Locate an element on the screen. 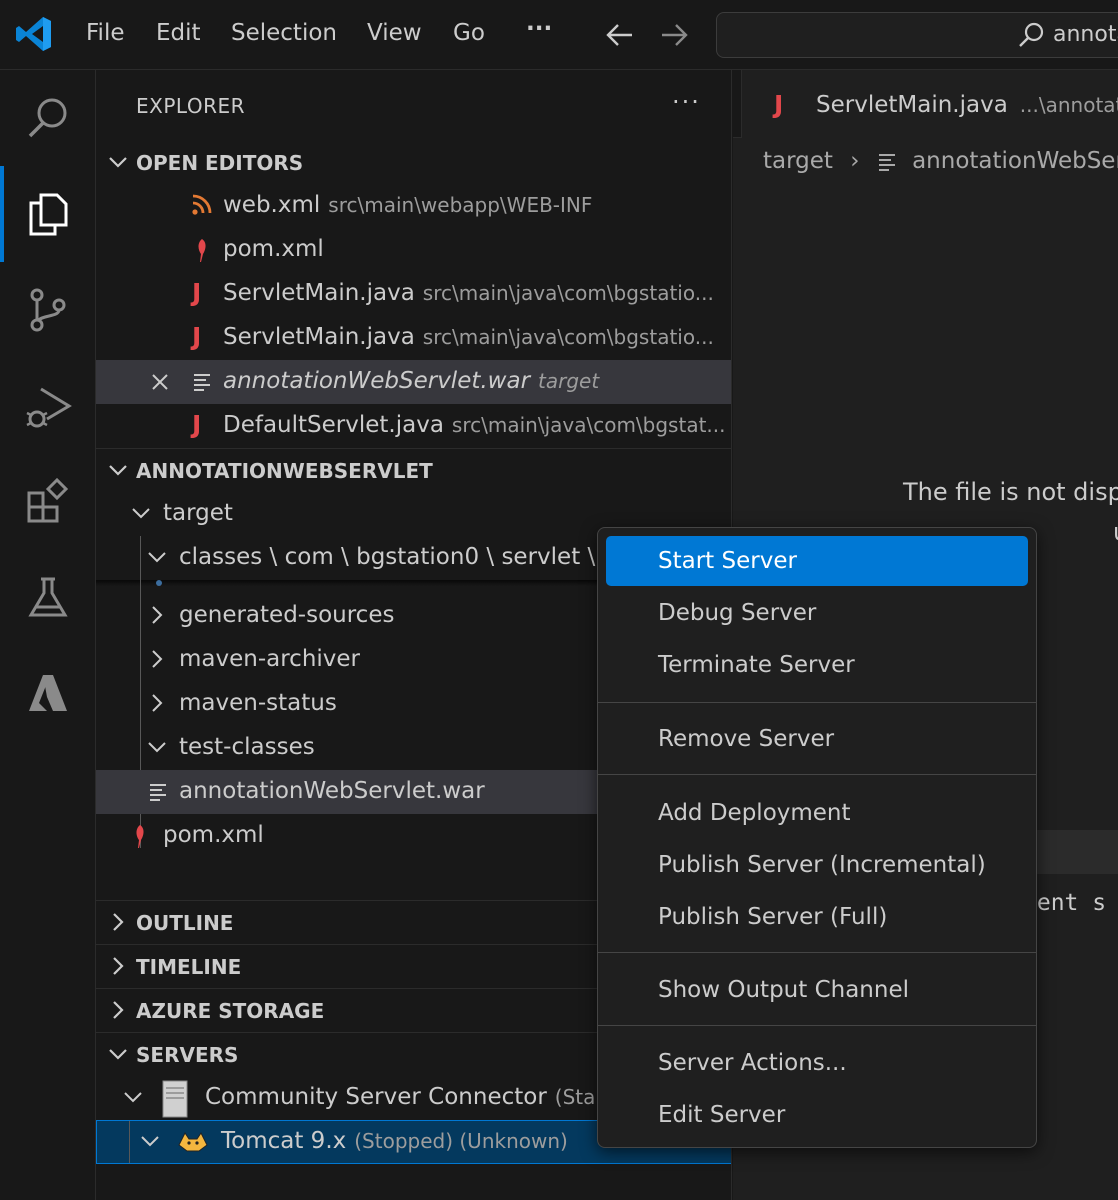 The image size is (1118, 1200). section-label: AZURE STORAGE is located at coordinates (230, 1011).